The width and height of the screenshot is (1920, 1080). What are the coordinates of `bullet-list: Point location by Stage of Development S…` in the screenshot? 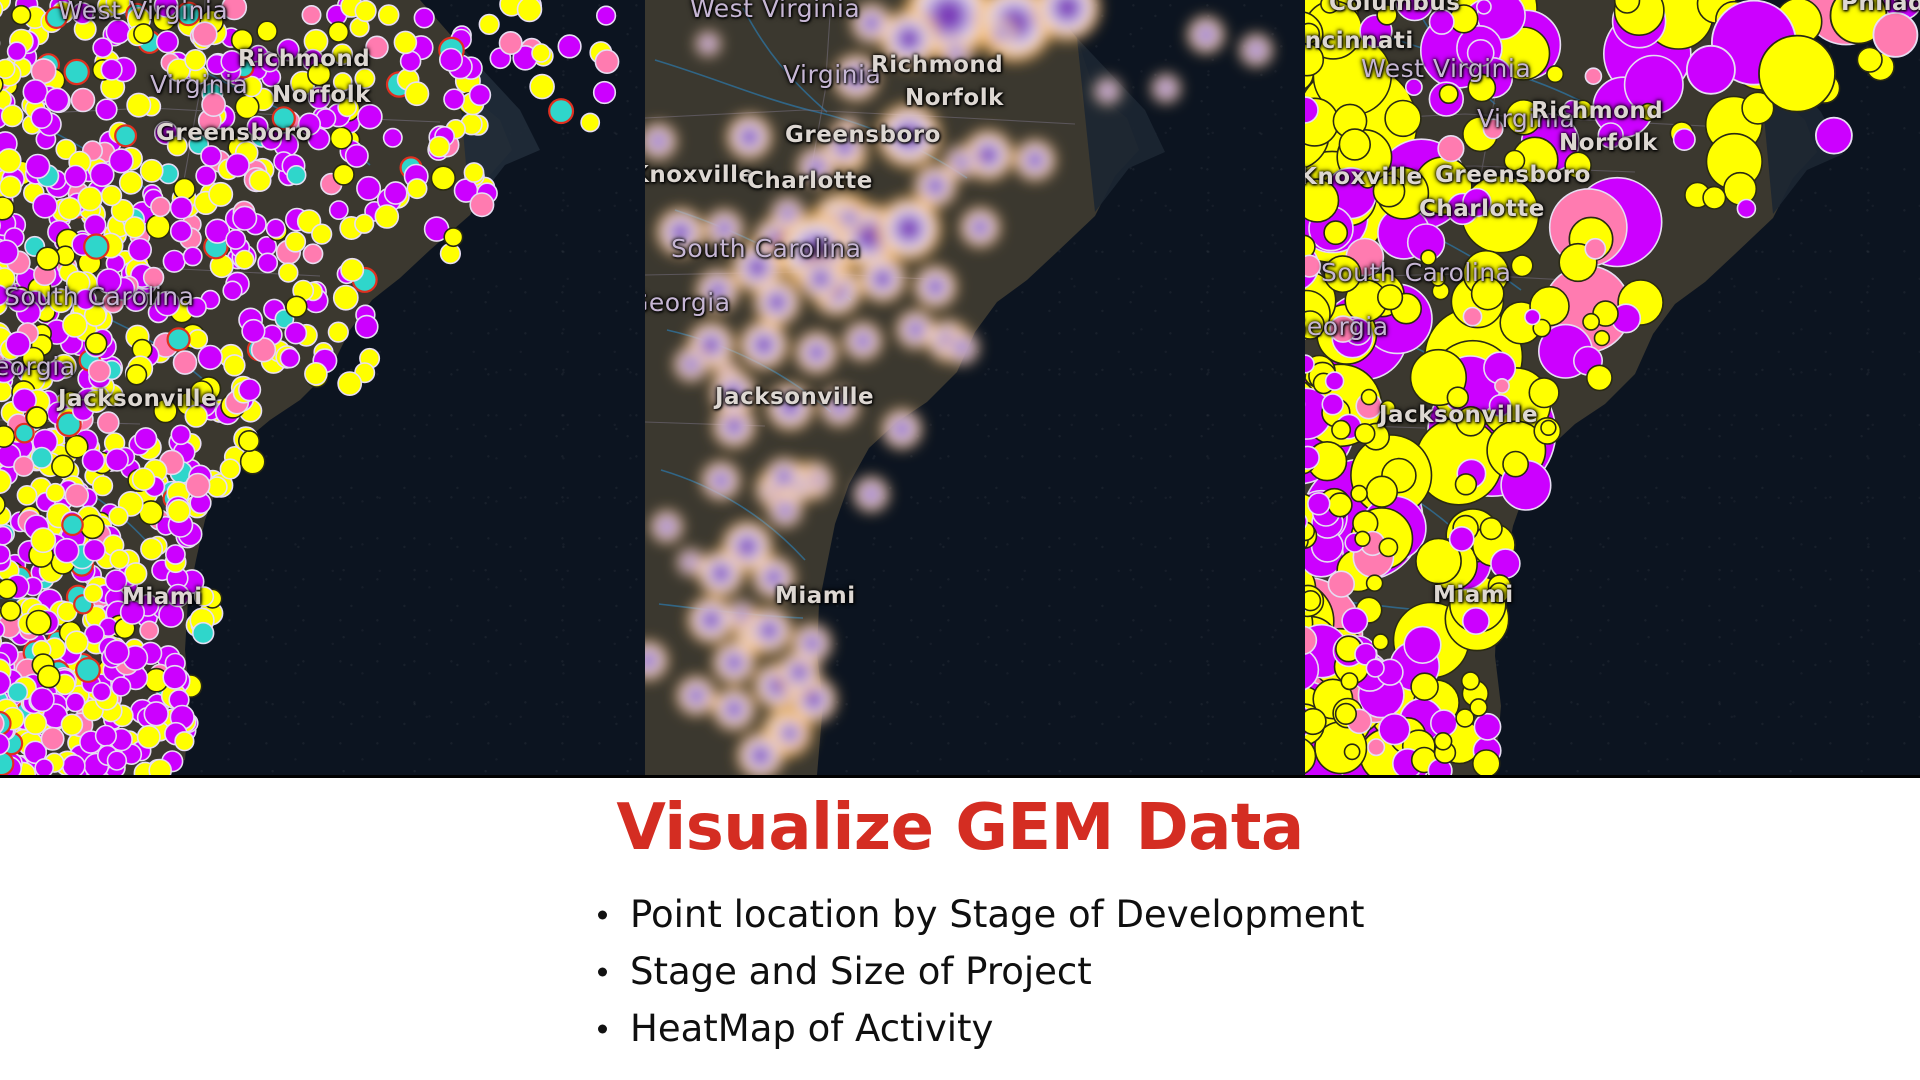 It's located at (980, 971).